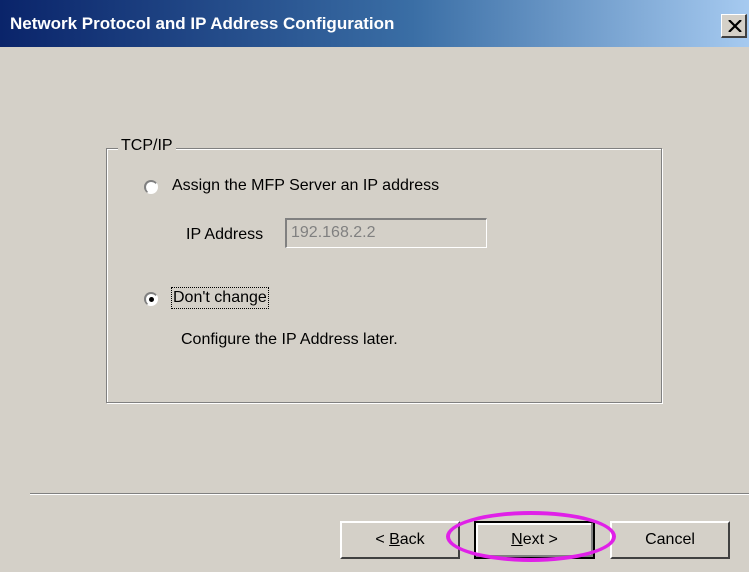 This screenshot has height=572, width=749. What do you see at coordinates (289, 339) in the screenshot?
I see `configure-later-note: Configure the IP Address later.` at bounding box center [289, 339].